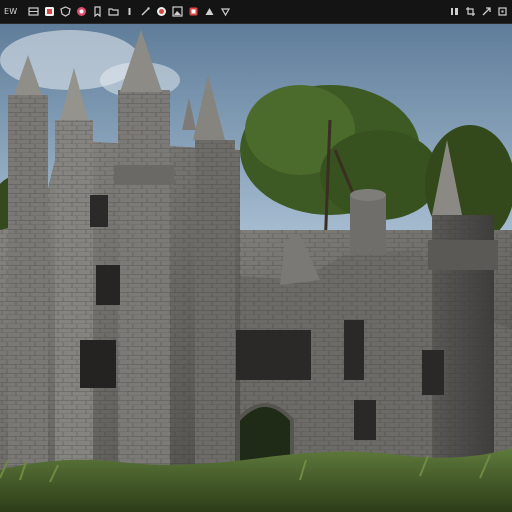 This screenshot has height=512, width=512. Describe the element at coordinates (177, 11) in the screenshot. I see `gallery-icon` at that location.